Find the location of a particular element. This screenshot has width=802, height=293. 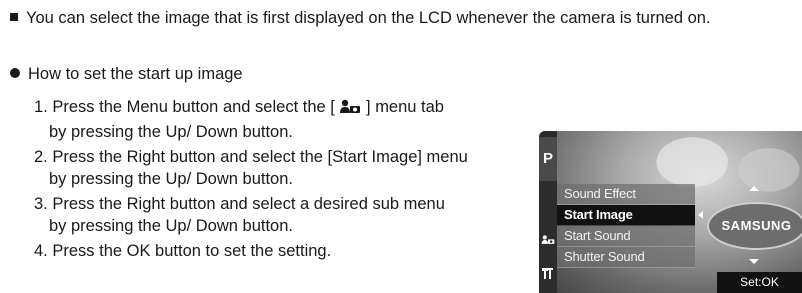

step-1-text-b: ] menu tab is located at coordinates (402, 107).